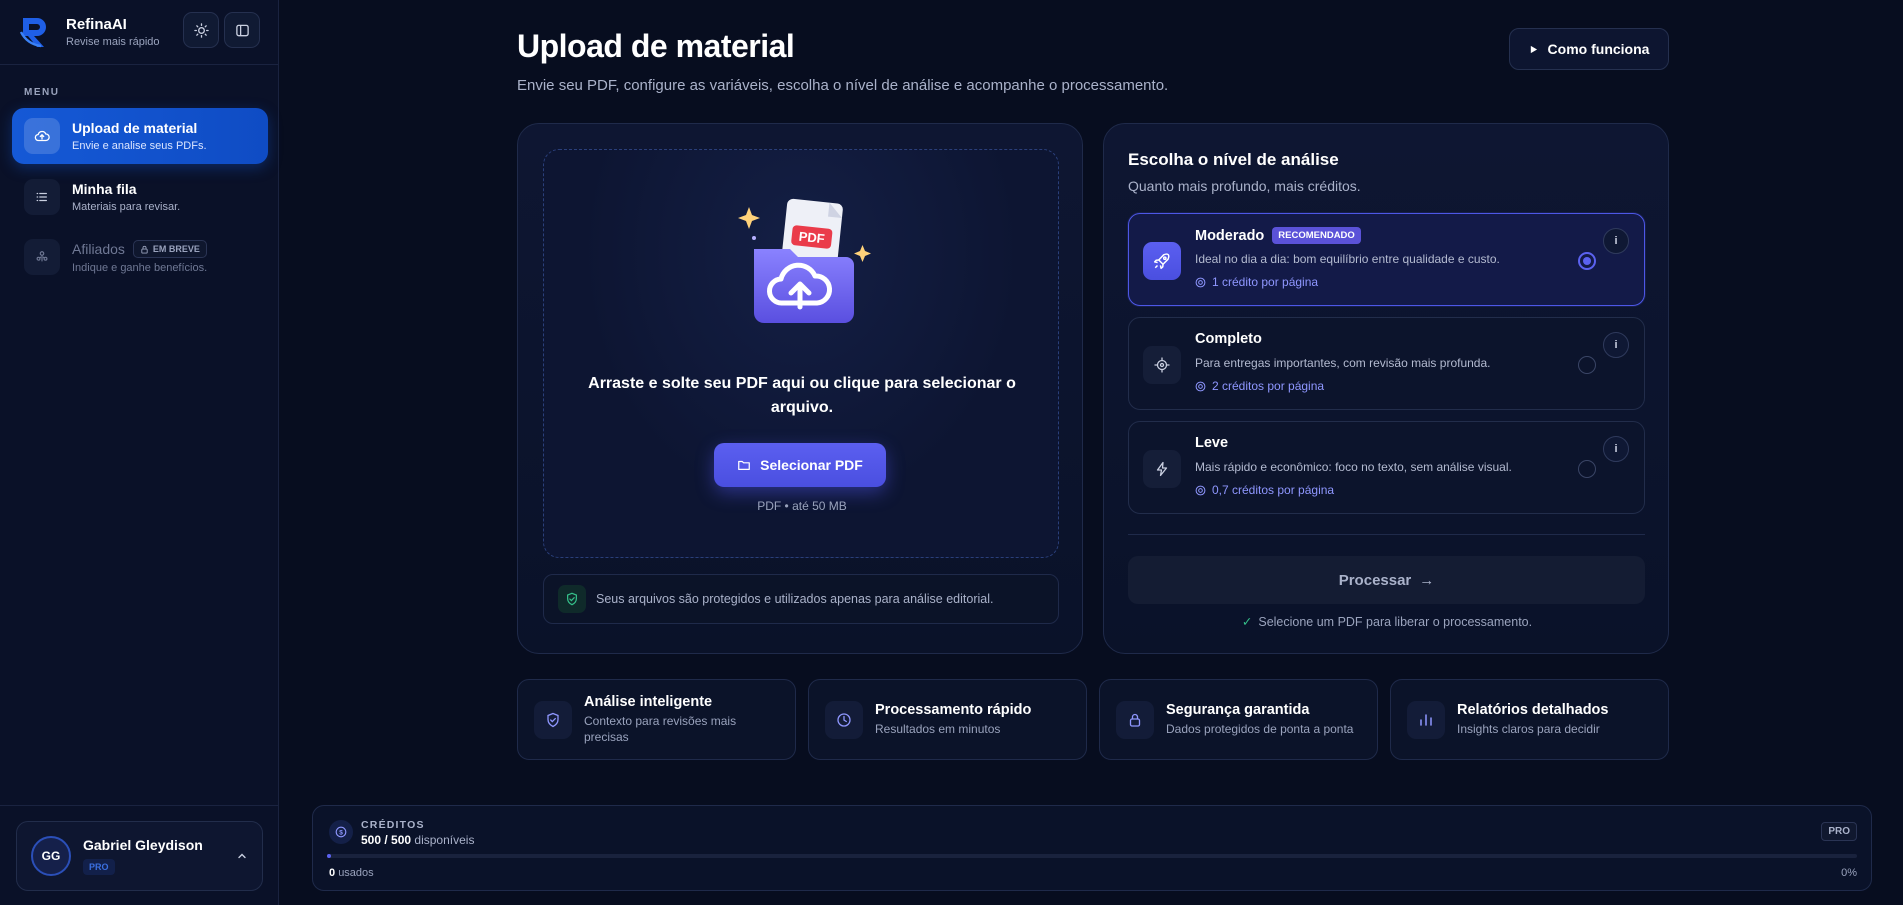  Describe the element at coordinates (169, 249) in the screenshot. I see `coming-soon-badge: EM BREVE` at that location.